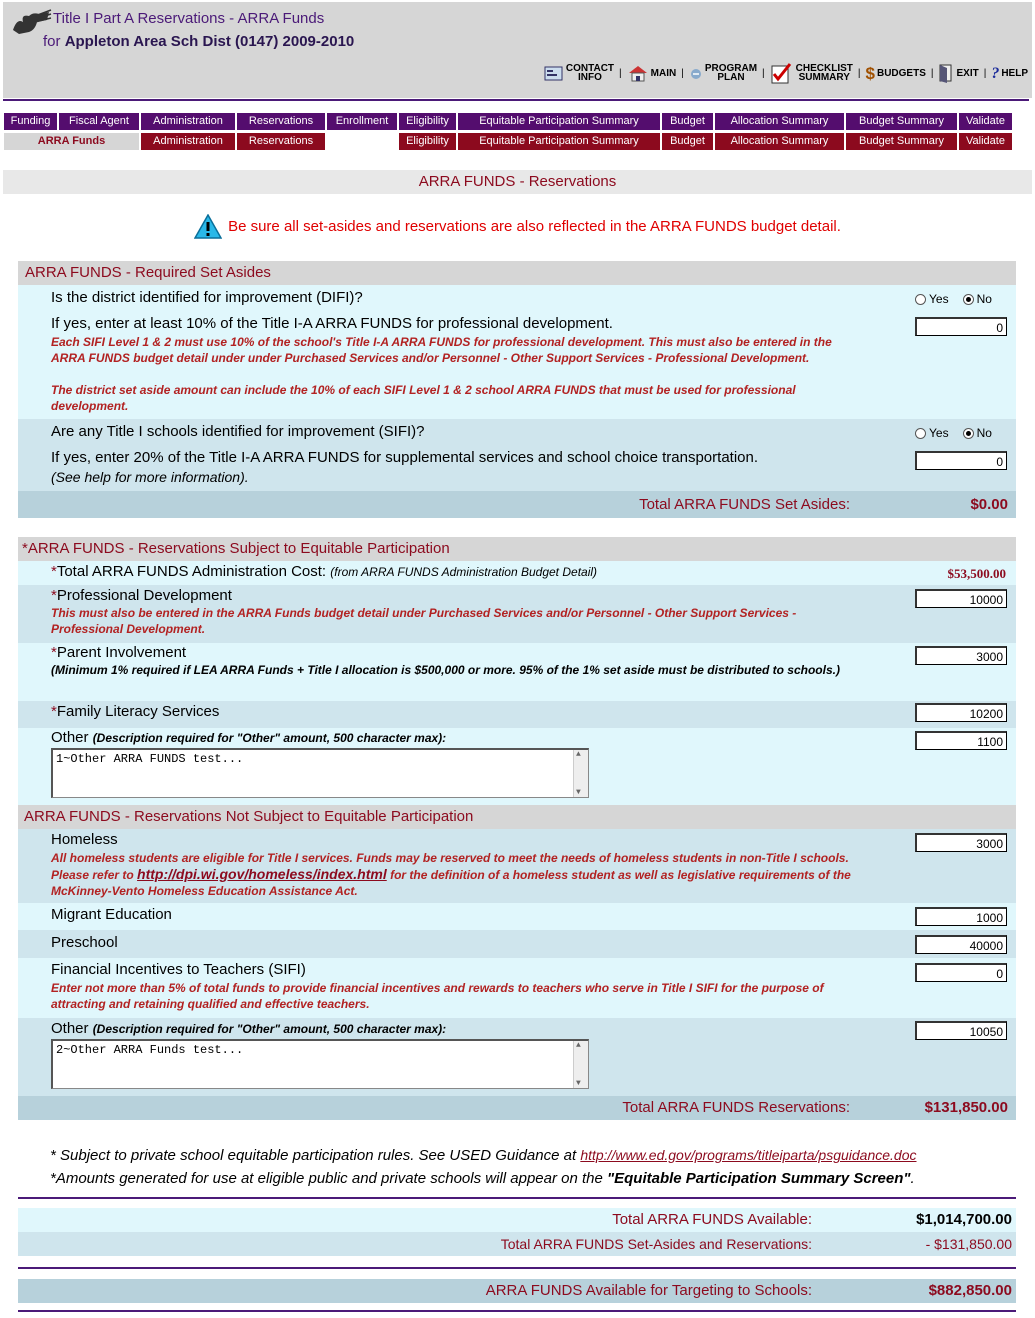 The width and height of the screenshot is (1035, 1318). I want to click on fin-input: 0, so click(961, 972).